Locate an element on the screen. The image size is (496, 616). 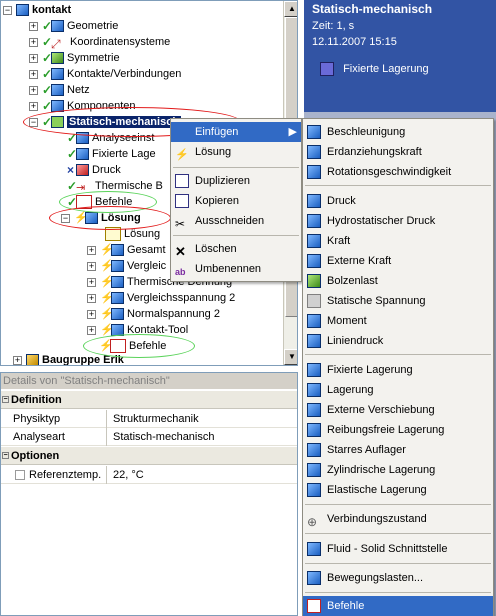
submenu-item: ⊕ Verbindungszustand is located at coordinates (398, 519).